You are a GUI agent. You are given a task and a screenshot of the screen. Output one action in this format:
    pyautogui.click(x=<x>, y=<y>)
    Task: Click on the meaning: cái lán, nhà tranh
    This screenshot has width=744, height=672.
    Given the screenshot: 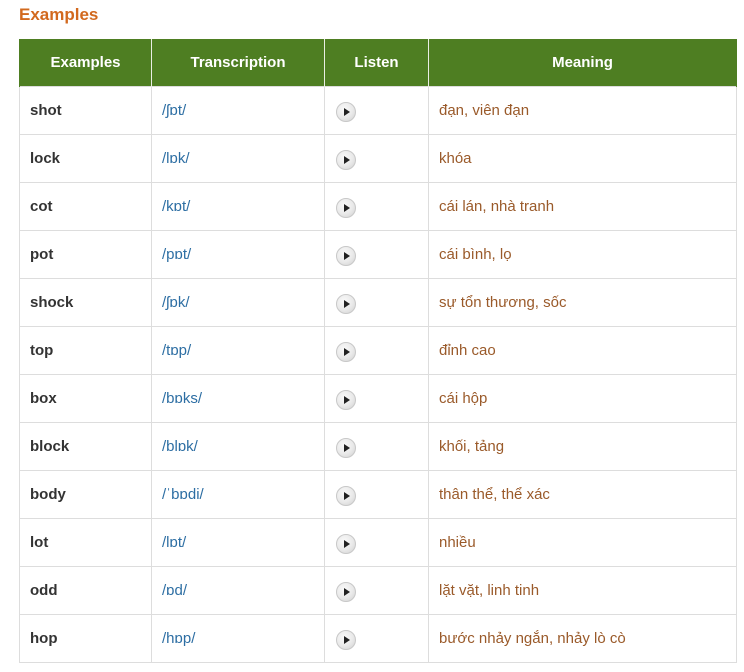 What is the action you would take?
    pyautogui.click(x=582, y=206)
    